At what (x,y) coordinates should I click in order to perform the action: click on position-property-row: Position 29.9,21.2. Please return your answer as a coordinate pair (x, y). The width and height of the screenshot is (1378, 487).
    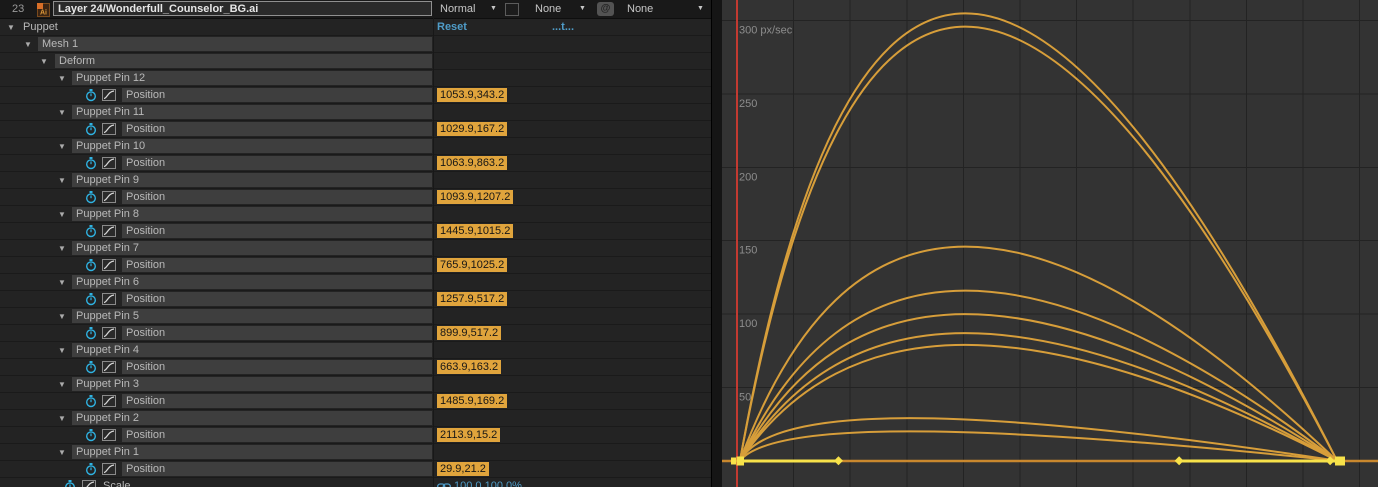
    Looking at the image, I should click on (356, 469).